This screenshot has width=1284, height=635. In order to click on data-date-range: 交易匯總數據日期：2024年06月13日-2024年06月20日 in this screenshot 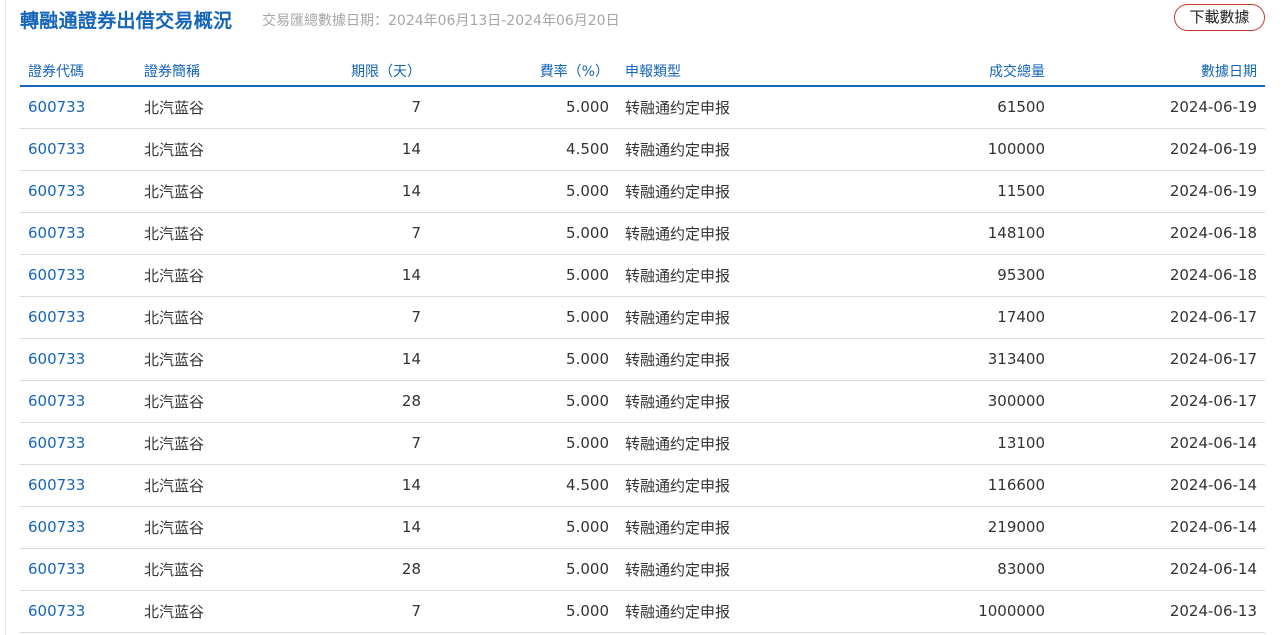, I will do `click(441, 21)`.